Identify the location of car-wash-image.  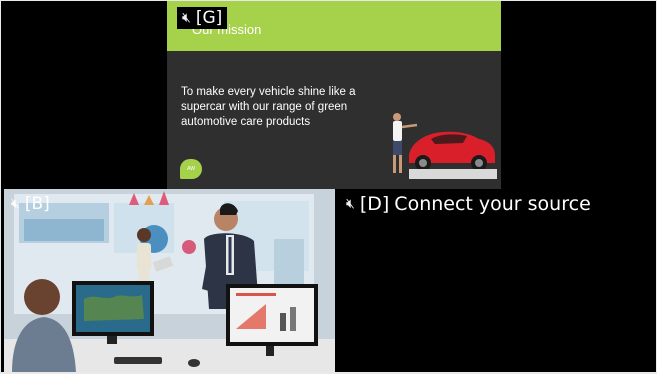
(441, 141).